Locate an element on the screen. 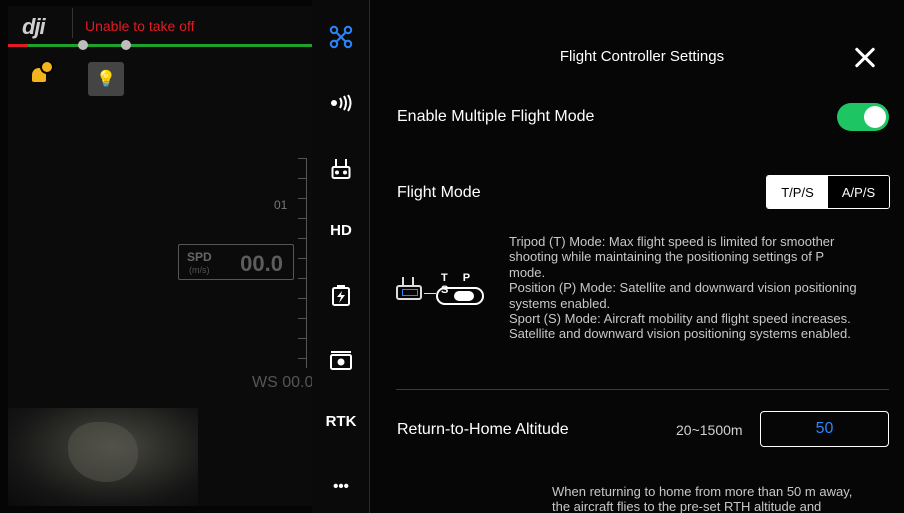  takeoff-status: Unable to take off is located at coordinates (139, 26).